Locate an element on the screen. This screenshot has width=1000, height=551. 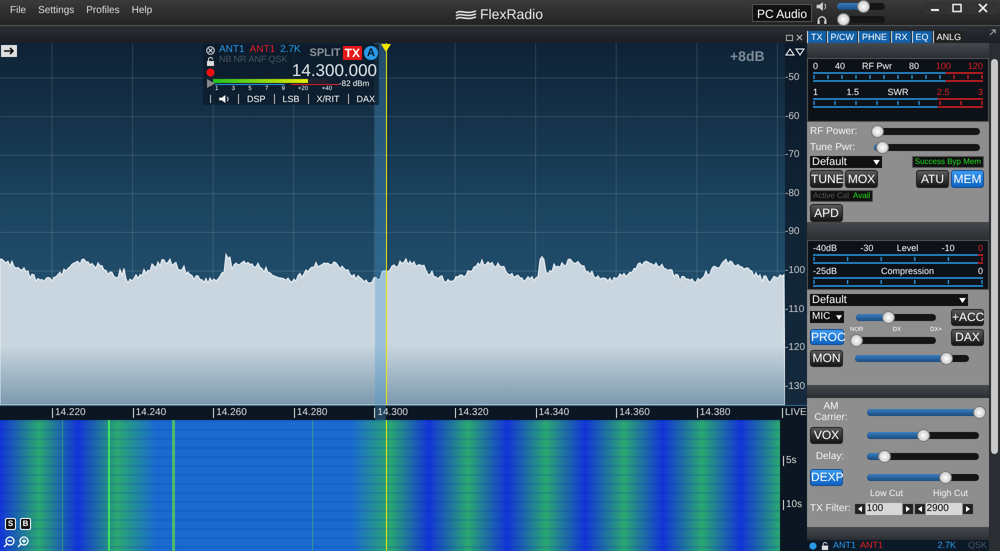
input-field: 100 is located at coordinates (884, 508).